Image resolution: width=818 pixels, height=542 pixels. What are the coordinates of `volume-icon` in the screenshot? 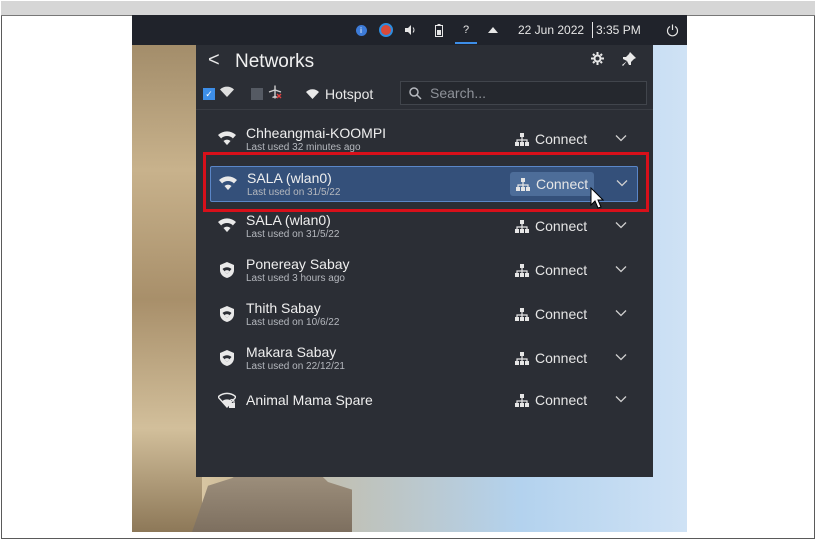 It's located at (410, 30).